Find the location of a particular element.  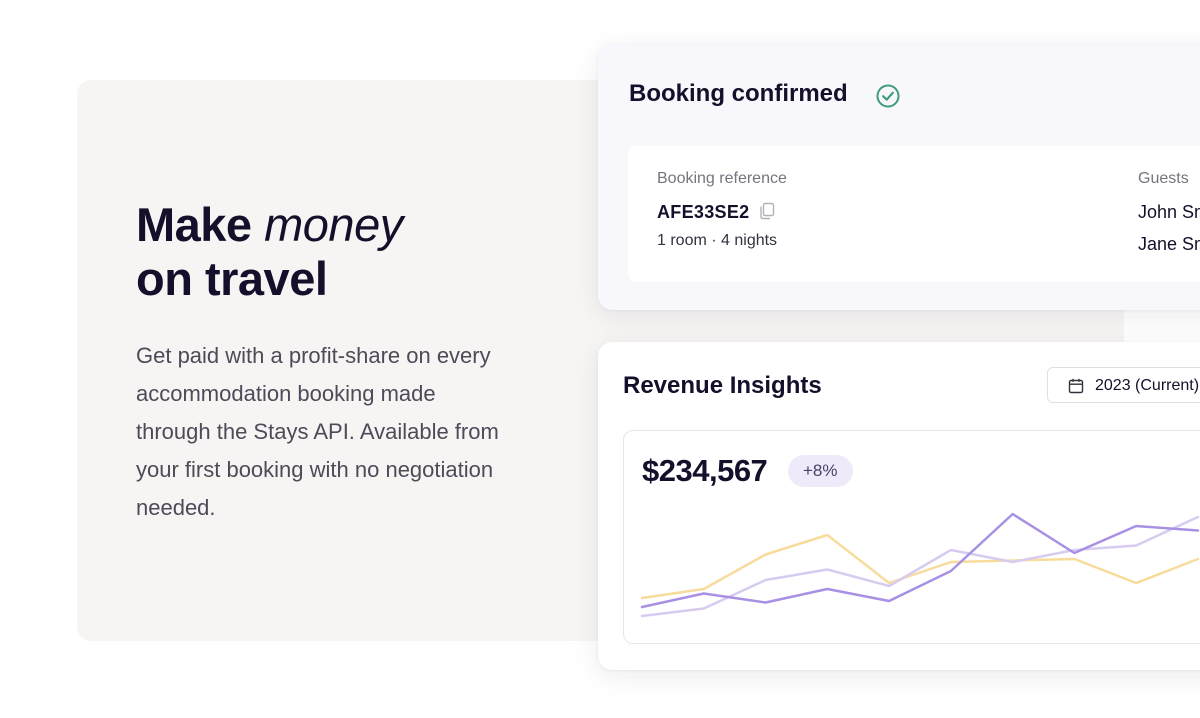

revenue-title: Revenue Insights is located at coordinates (722, 385).